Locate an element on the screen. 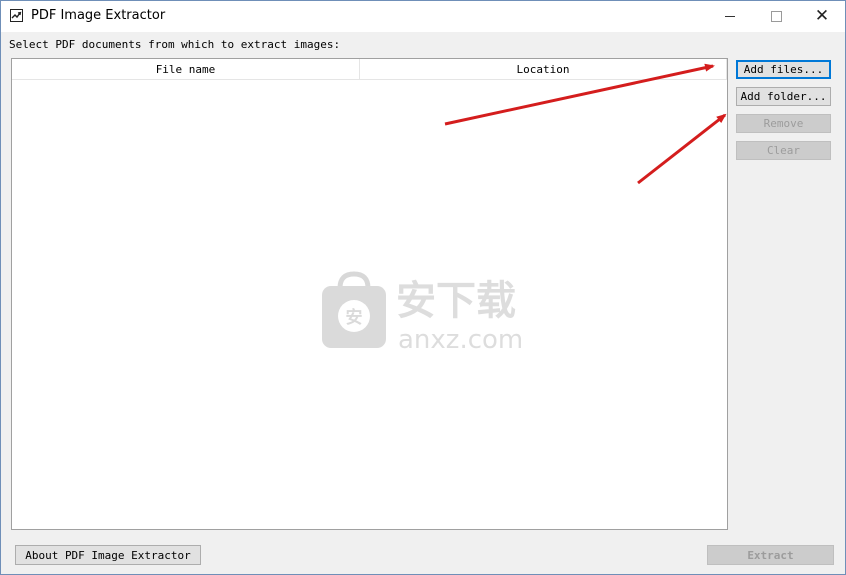 Image resolution: width=846 pixels, height=575 pixels. watermark-bag-icon: 安 is located at coordinates (354, 309).